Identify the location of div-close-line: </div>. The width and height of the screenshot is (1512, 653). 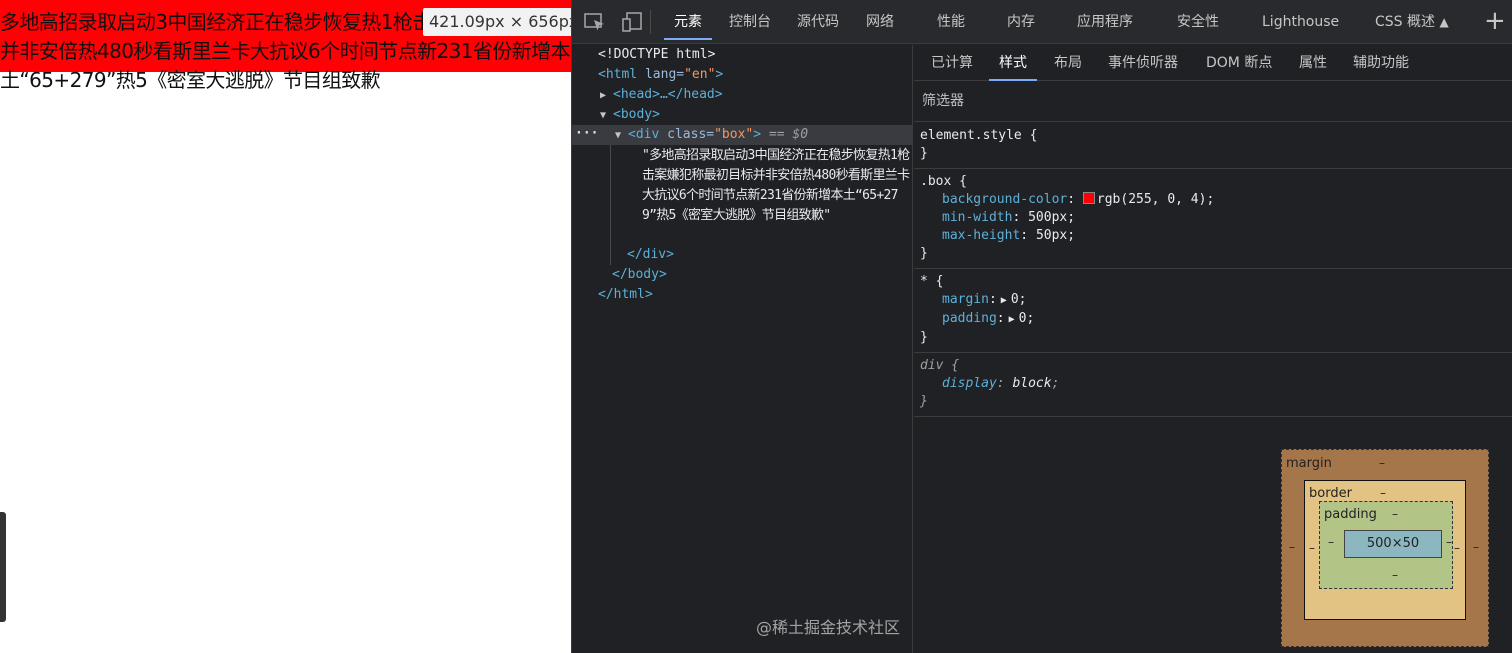
(650, 255).